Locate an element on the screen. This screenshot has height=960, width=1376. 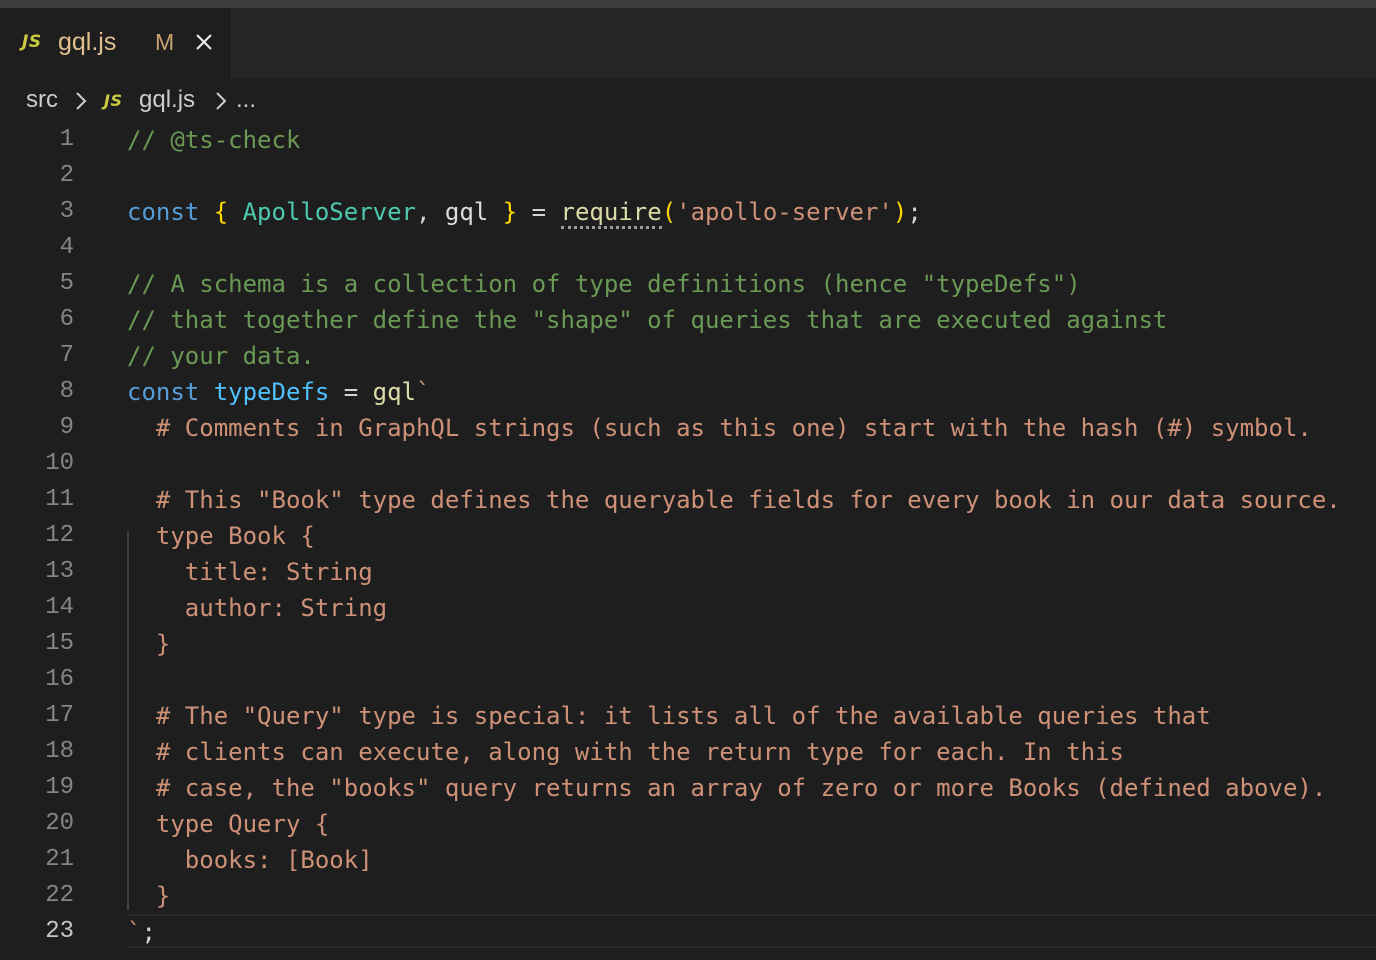
line-number: 6 is located at coordinates (66, 319).